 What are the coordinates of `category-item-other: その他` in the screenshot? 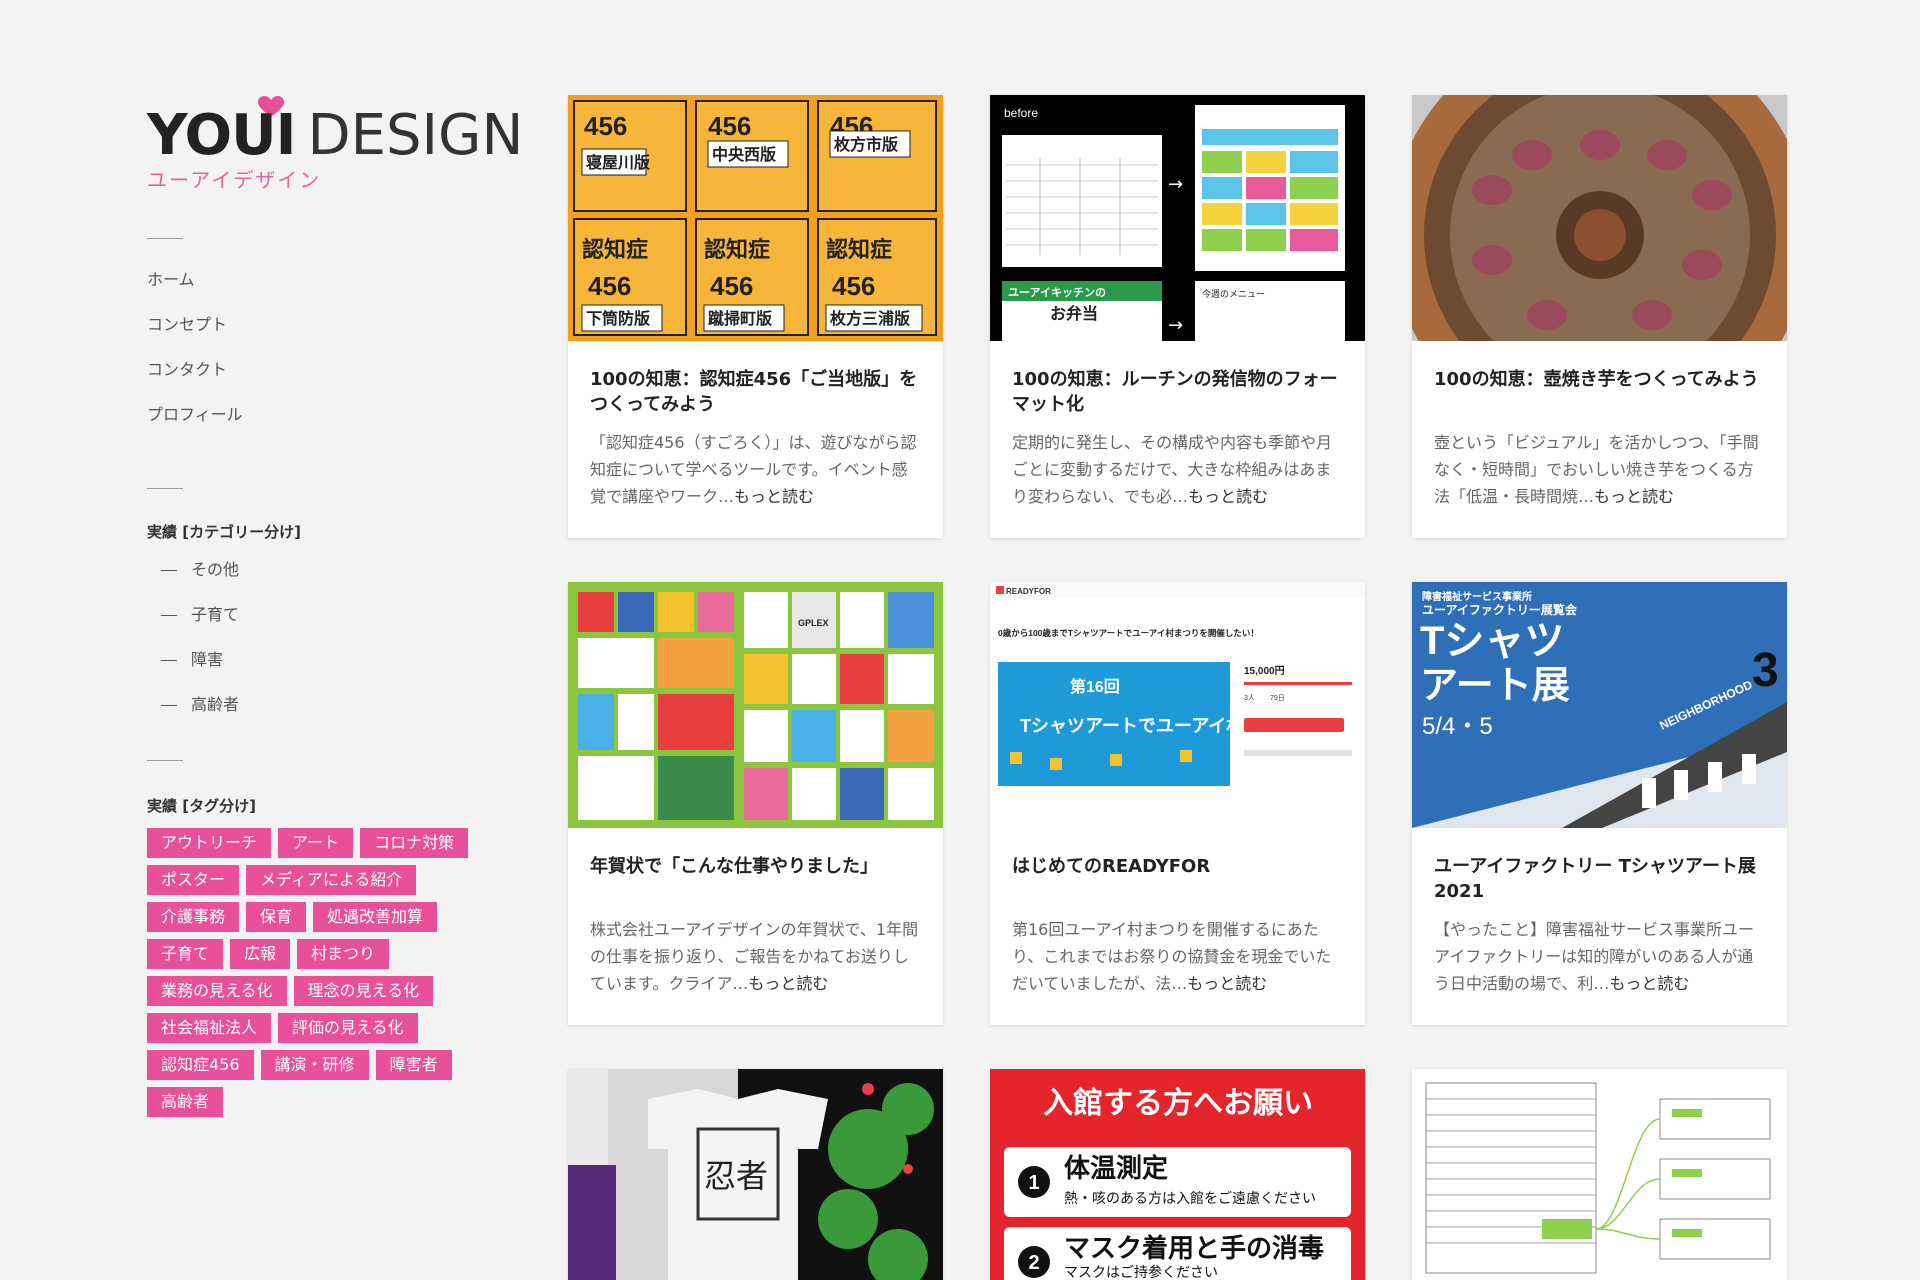 It's located at (200, 578).